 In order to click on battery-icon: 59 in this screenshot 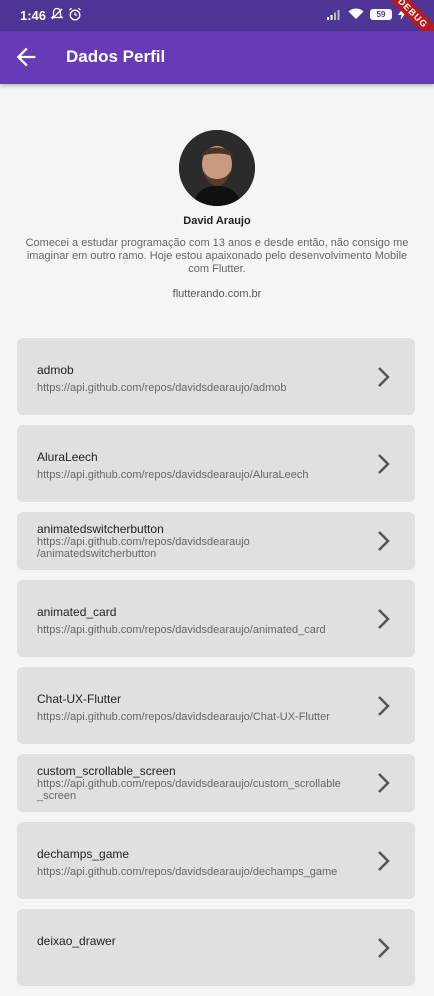, I will do `click(381, 14)`.